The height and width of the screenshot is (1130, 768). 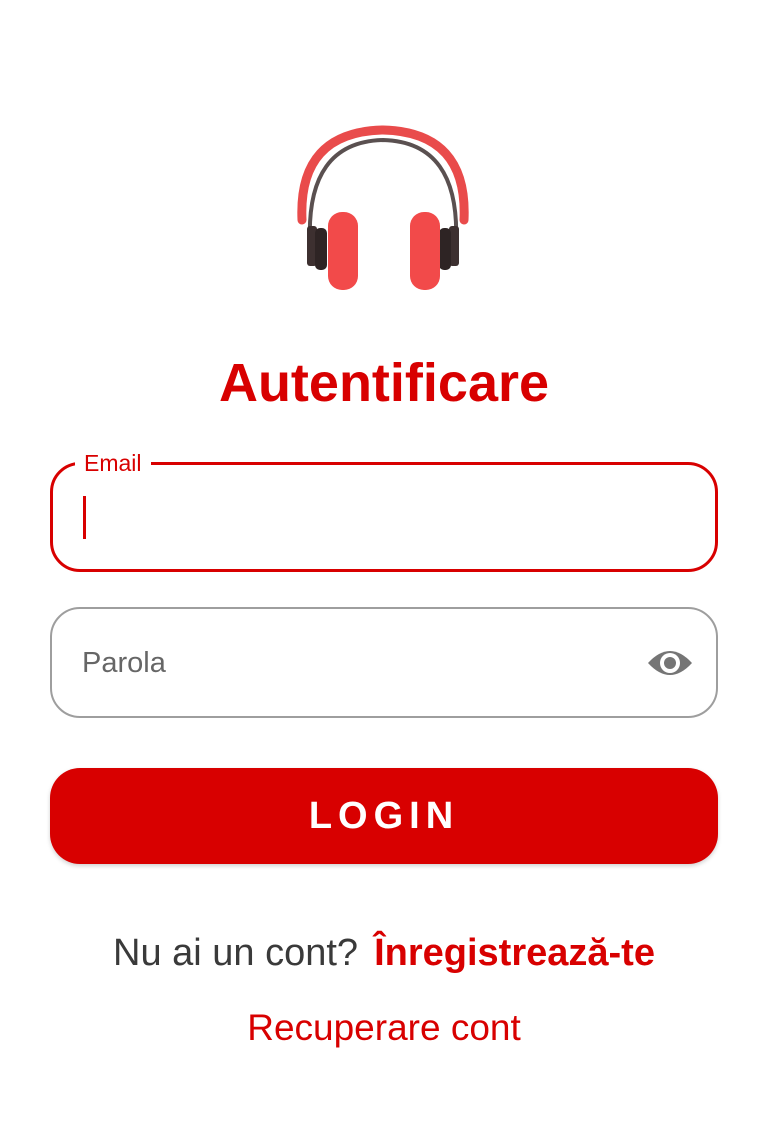 I want to click on password-field, so click(x=384, y=662).